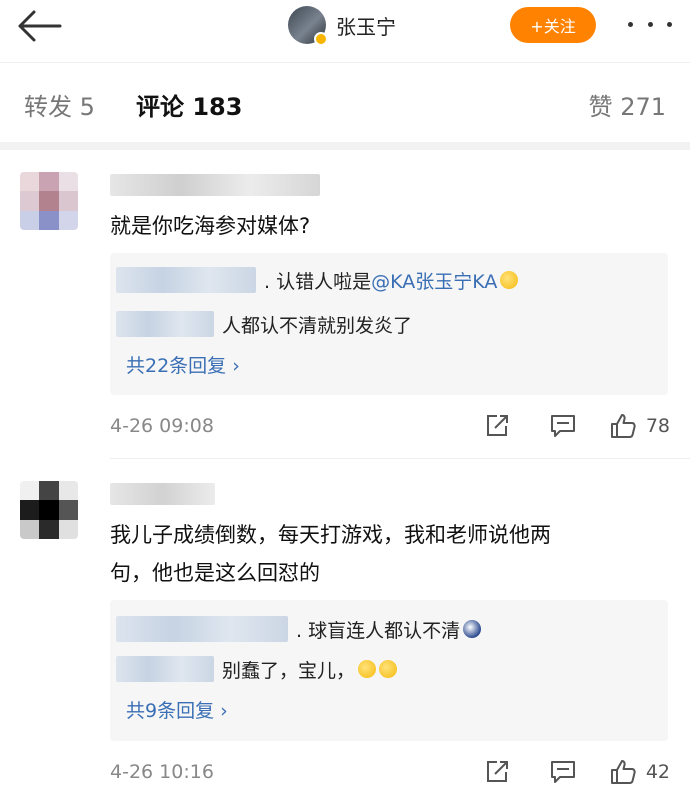 Image resolution: width=690 pixels, height=806 pixels. What do you see at coordinates (321, 39) in the screenshot?
I see `verified-badge-icon` at bounding box center [321, 39].